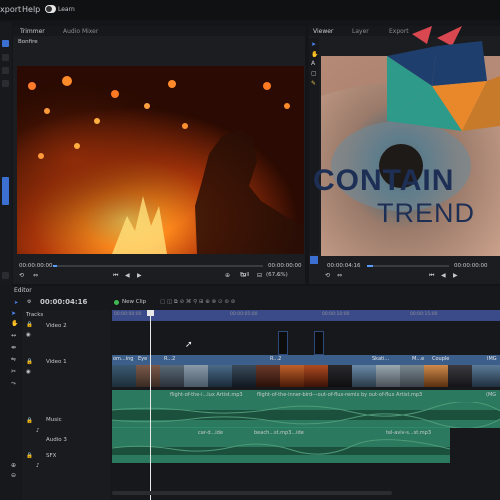 The width and height of the screenshot is (500, 500). I want to click on music-waveform, so click(306, 415).